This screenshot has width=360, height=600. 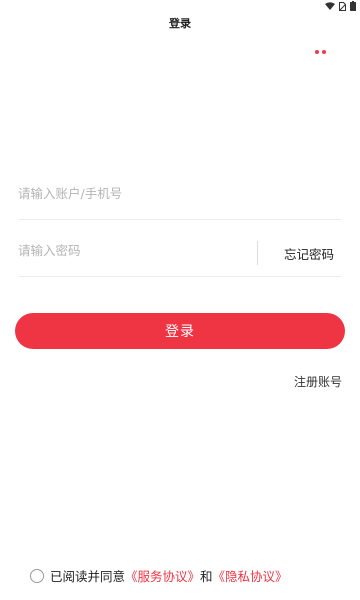 I want to click on account-field-row, so click(x=180, y=197).